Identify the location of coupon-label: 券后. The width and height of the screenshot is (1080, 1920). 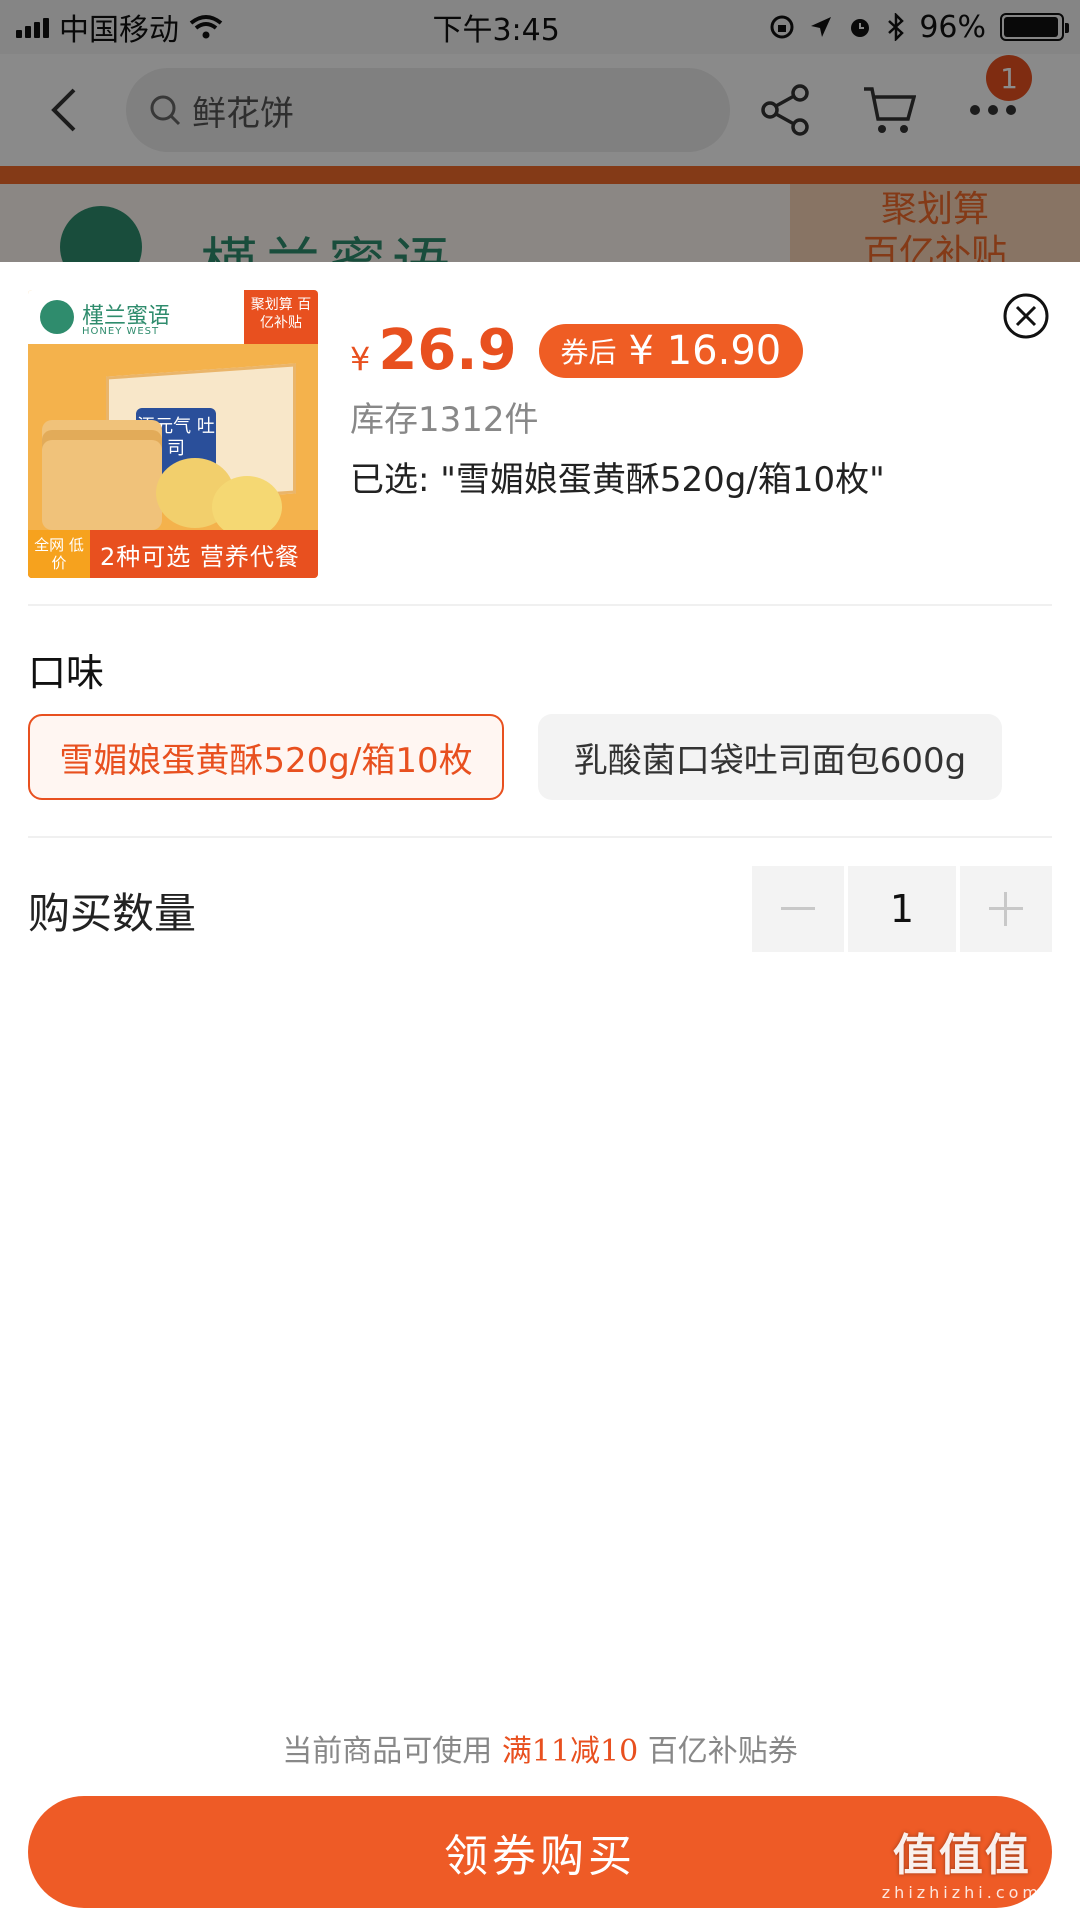
(588, 352).